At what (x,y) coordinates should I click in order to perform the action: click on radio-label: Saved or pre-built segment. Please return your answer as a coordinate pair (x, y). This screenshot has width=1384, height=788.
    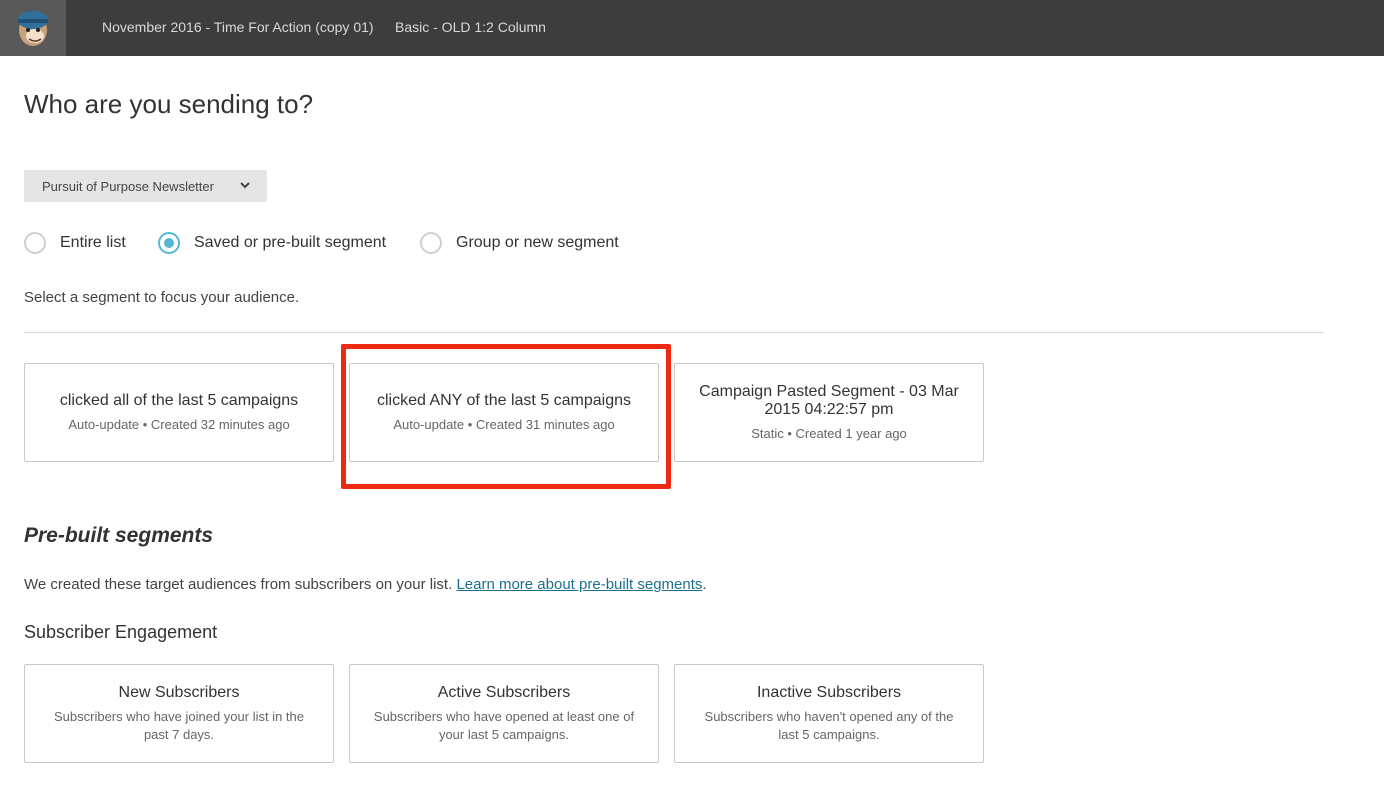
    Looking at the image, I should click on (290, 242).